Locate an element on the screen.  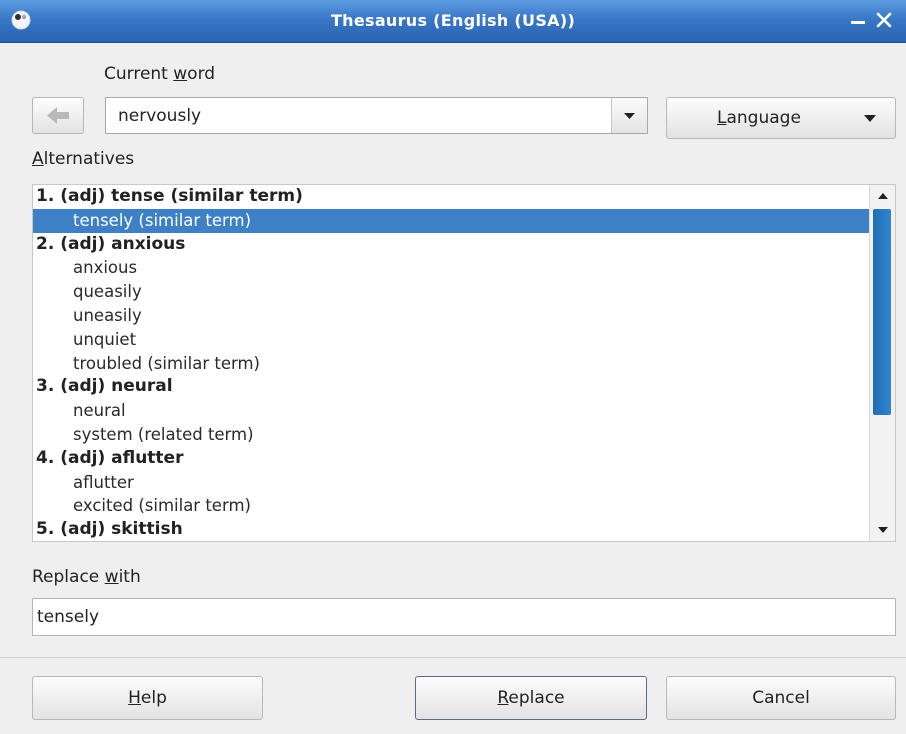
current-word-combobox: nervously is located at coordinates (376, 115).